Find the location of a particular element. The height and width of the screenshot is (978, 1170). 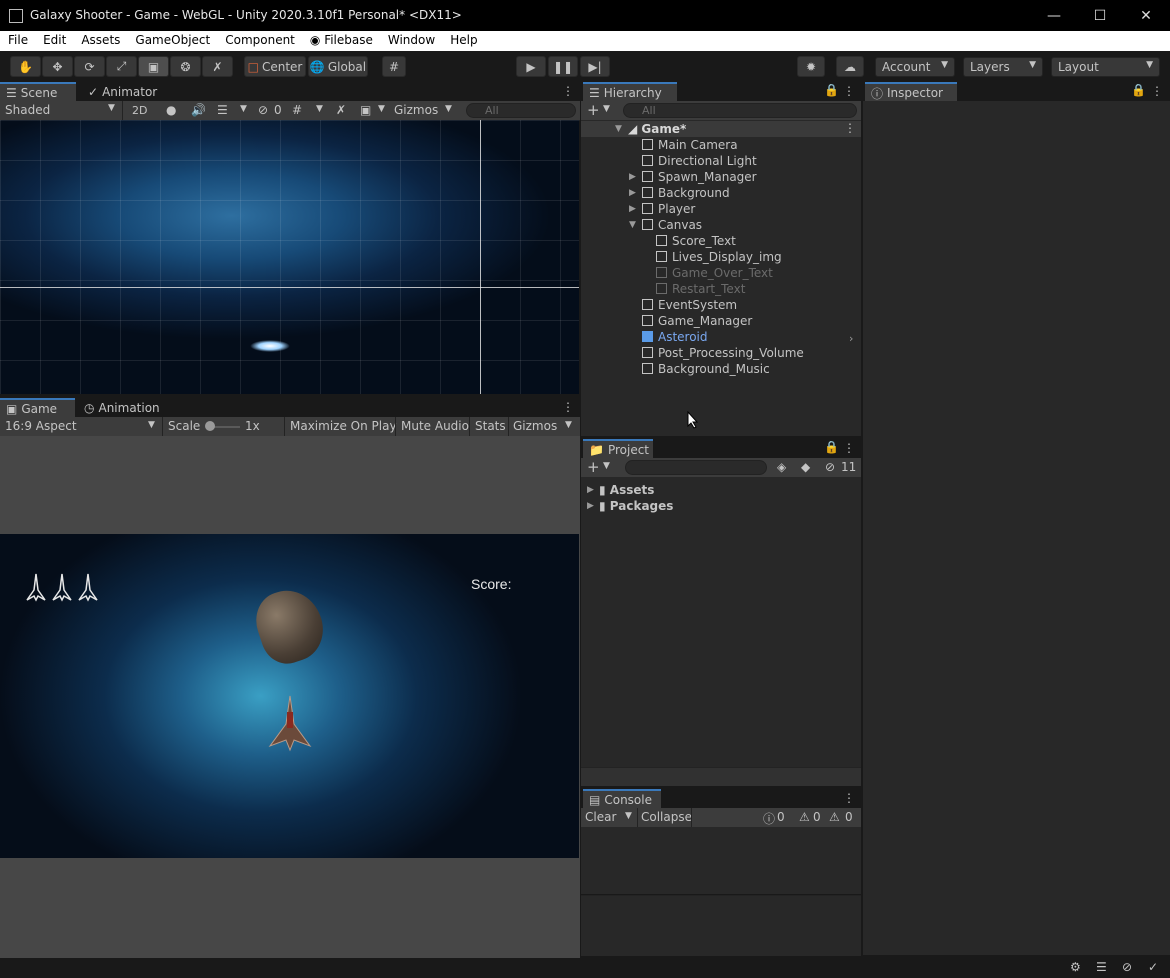

menu-window: Window is located at coordinates (411, 41).